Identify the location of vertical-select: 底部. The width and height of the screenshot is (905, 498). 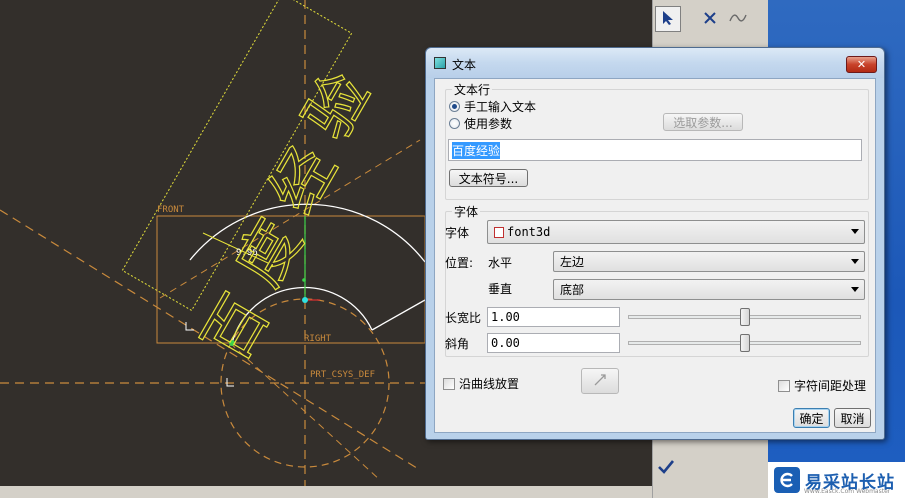
(709, 289).